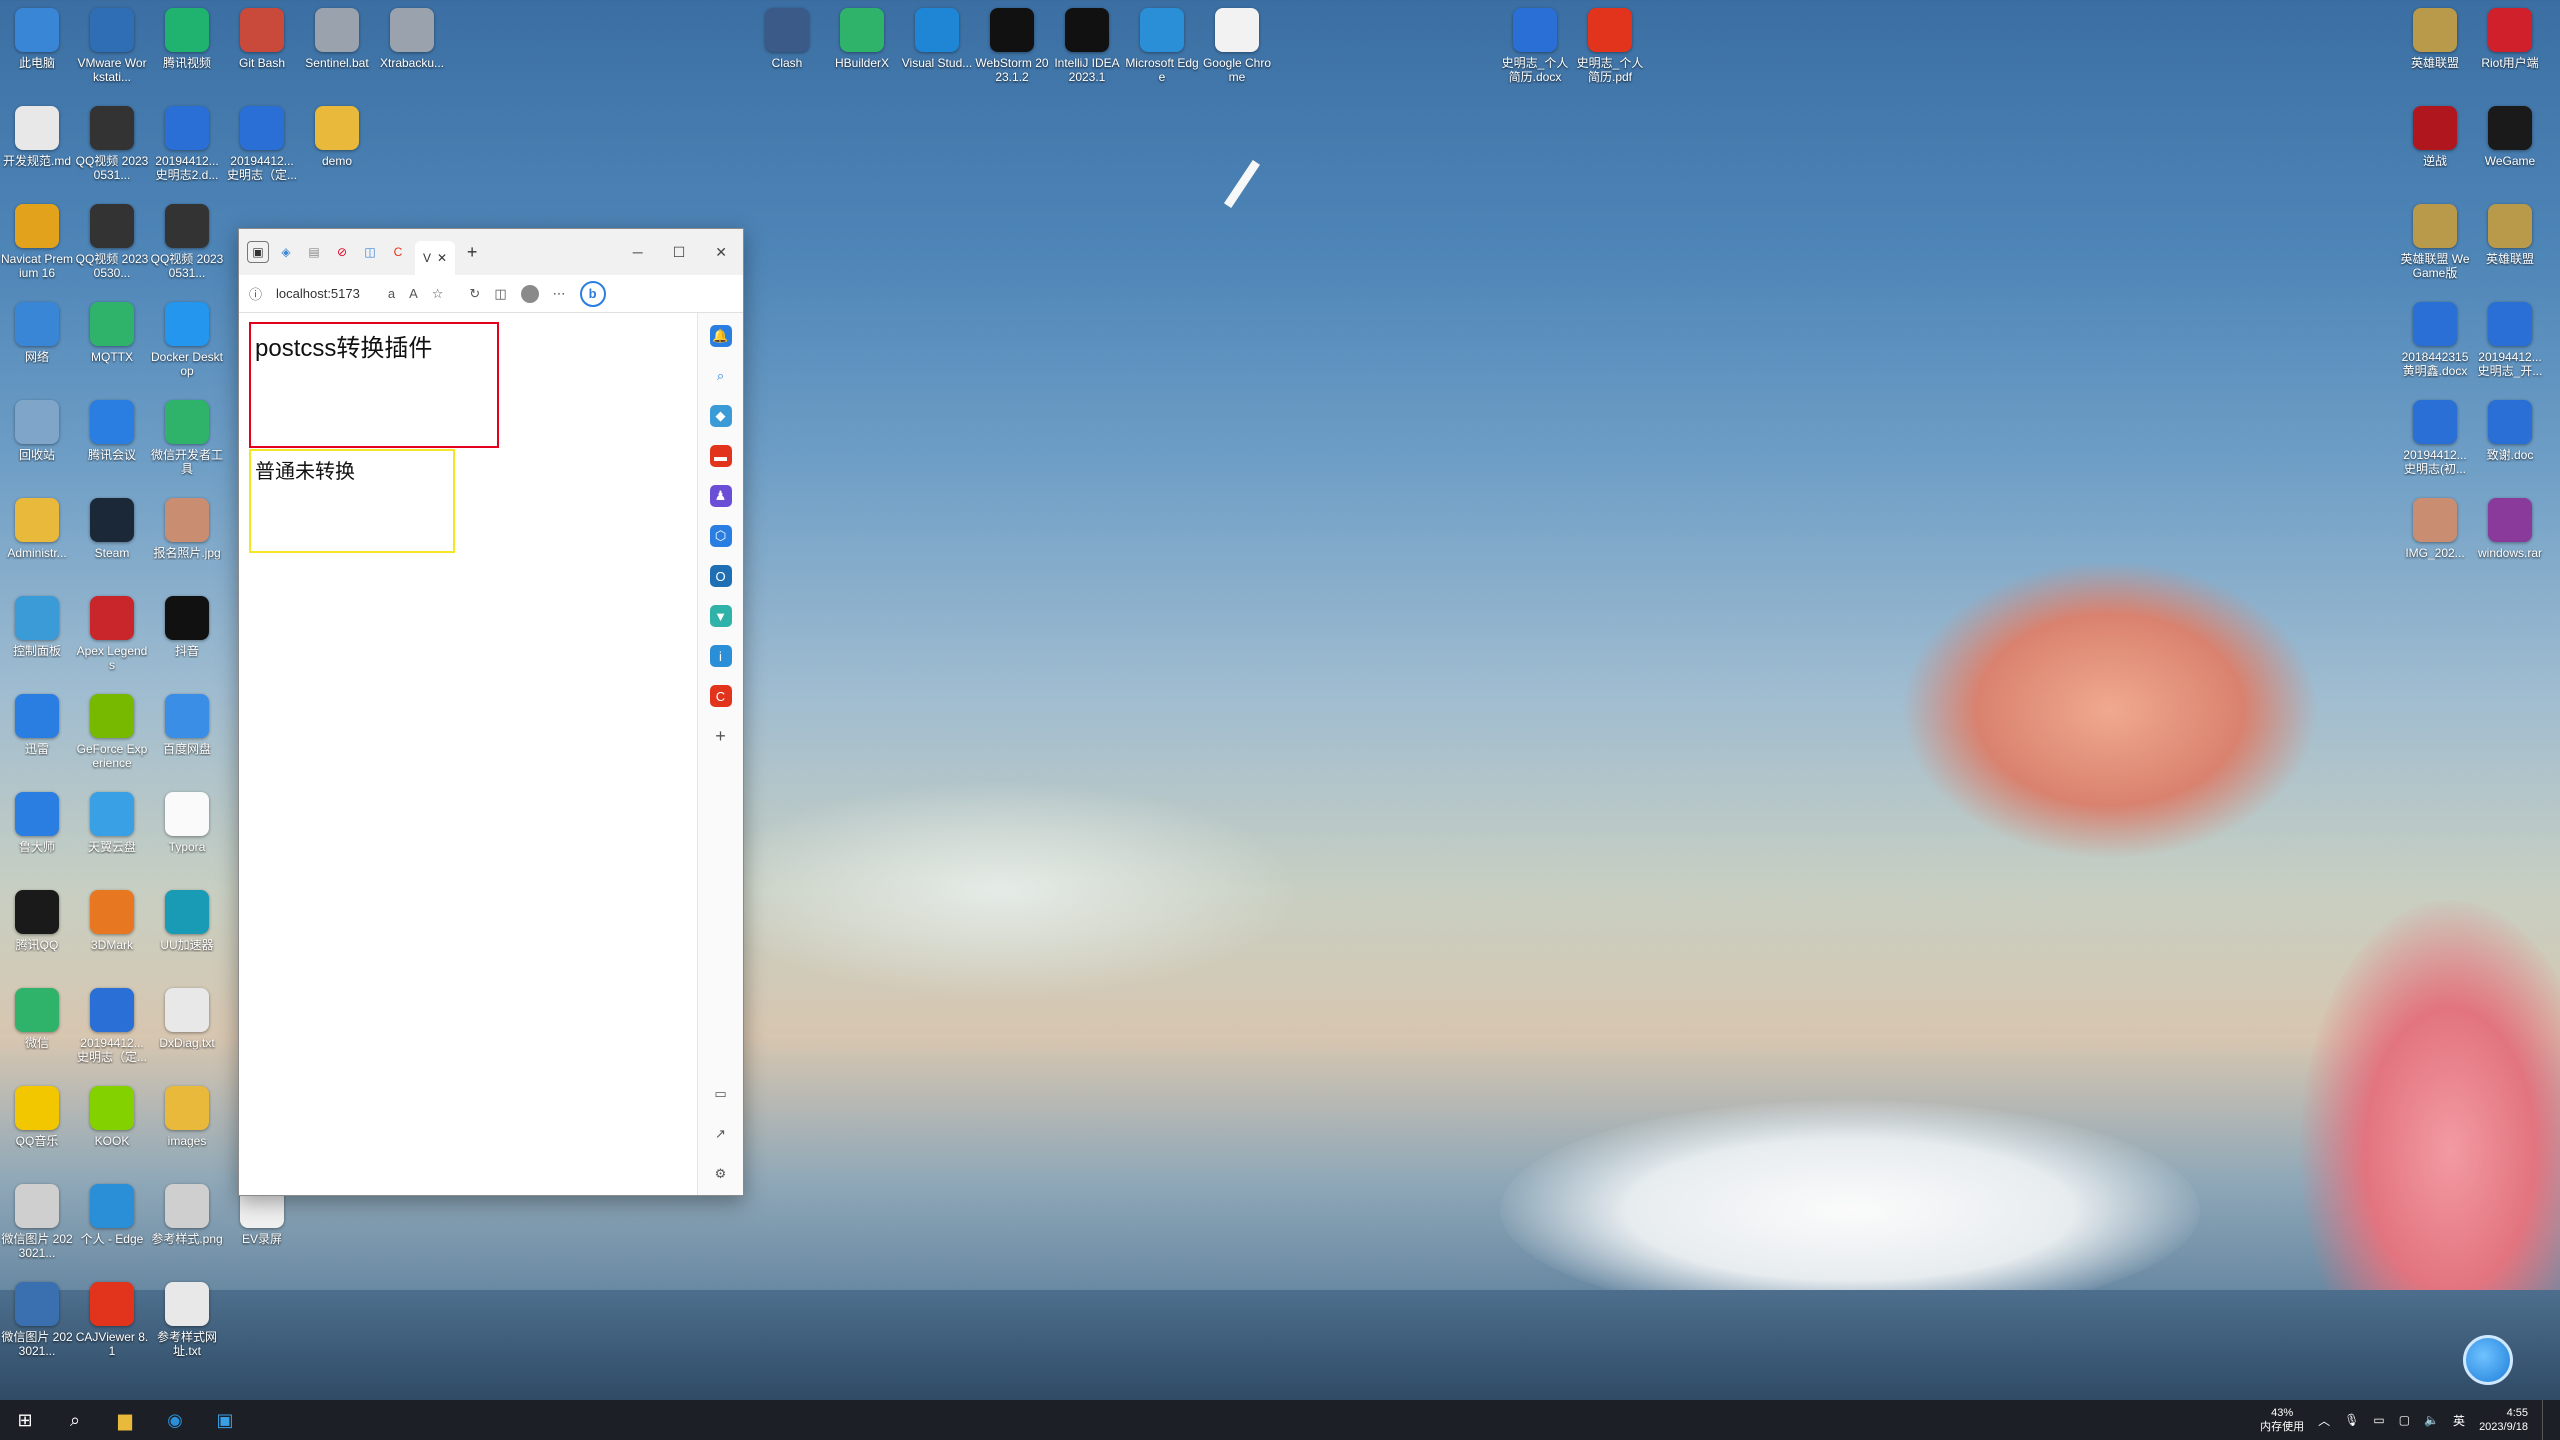  Describe the element at coordinates (679, 252) in the screenshot. I see `maximize-icon: ☐` at that location.